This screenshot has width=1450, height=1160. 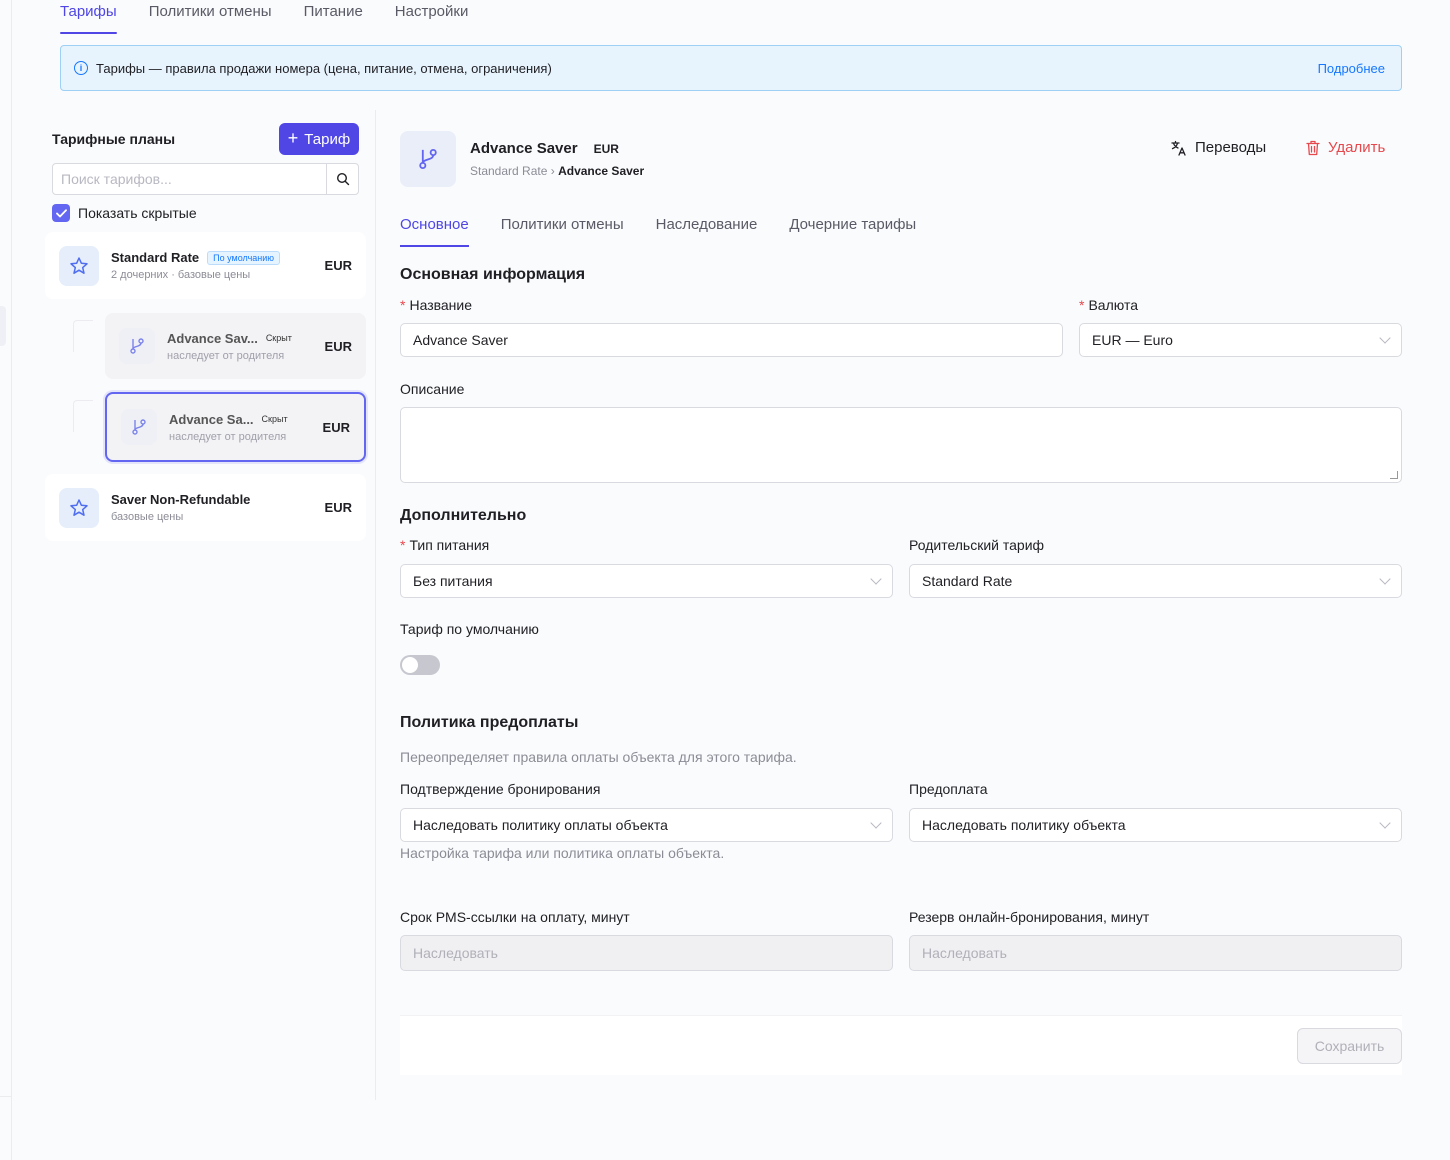 I want to click on rate-title-text: Advance Saver, so click(x=524, y=148).